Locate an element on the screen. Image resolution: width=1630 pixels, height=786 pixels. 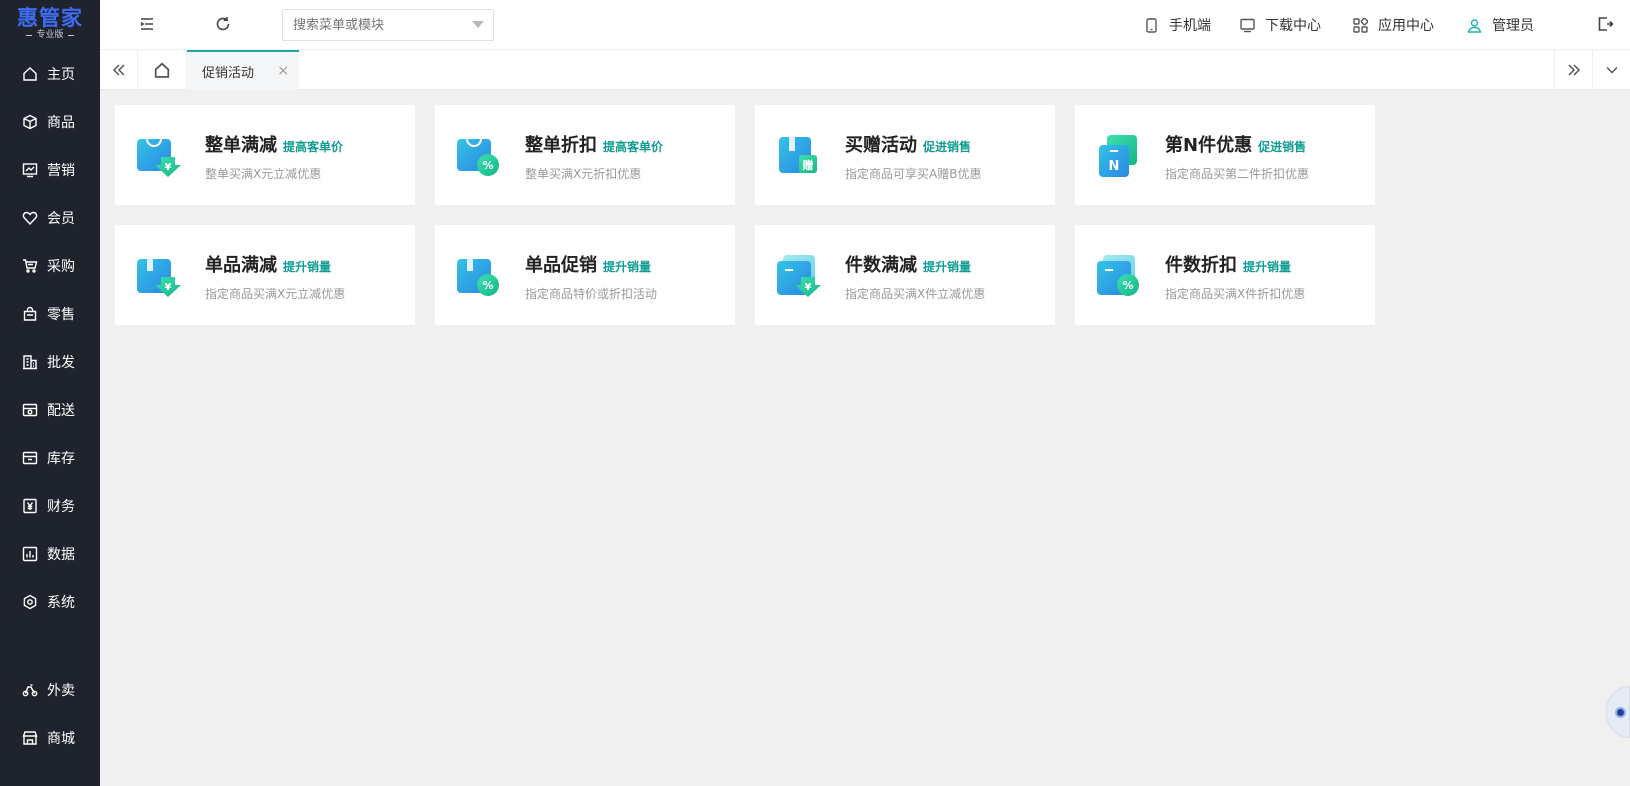
sidebar-item-label: 营销 is located at coordinates (61, 171).